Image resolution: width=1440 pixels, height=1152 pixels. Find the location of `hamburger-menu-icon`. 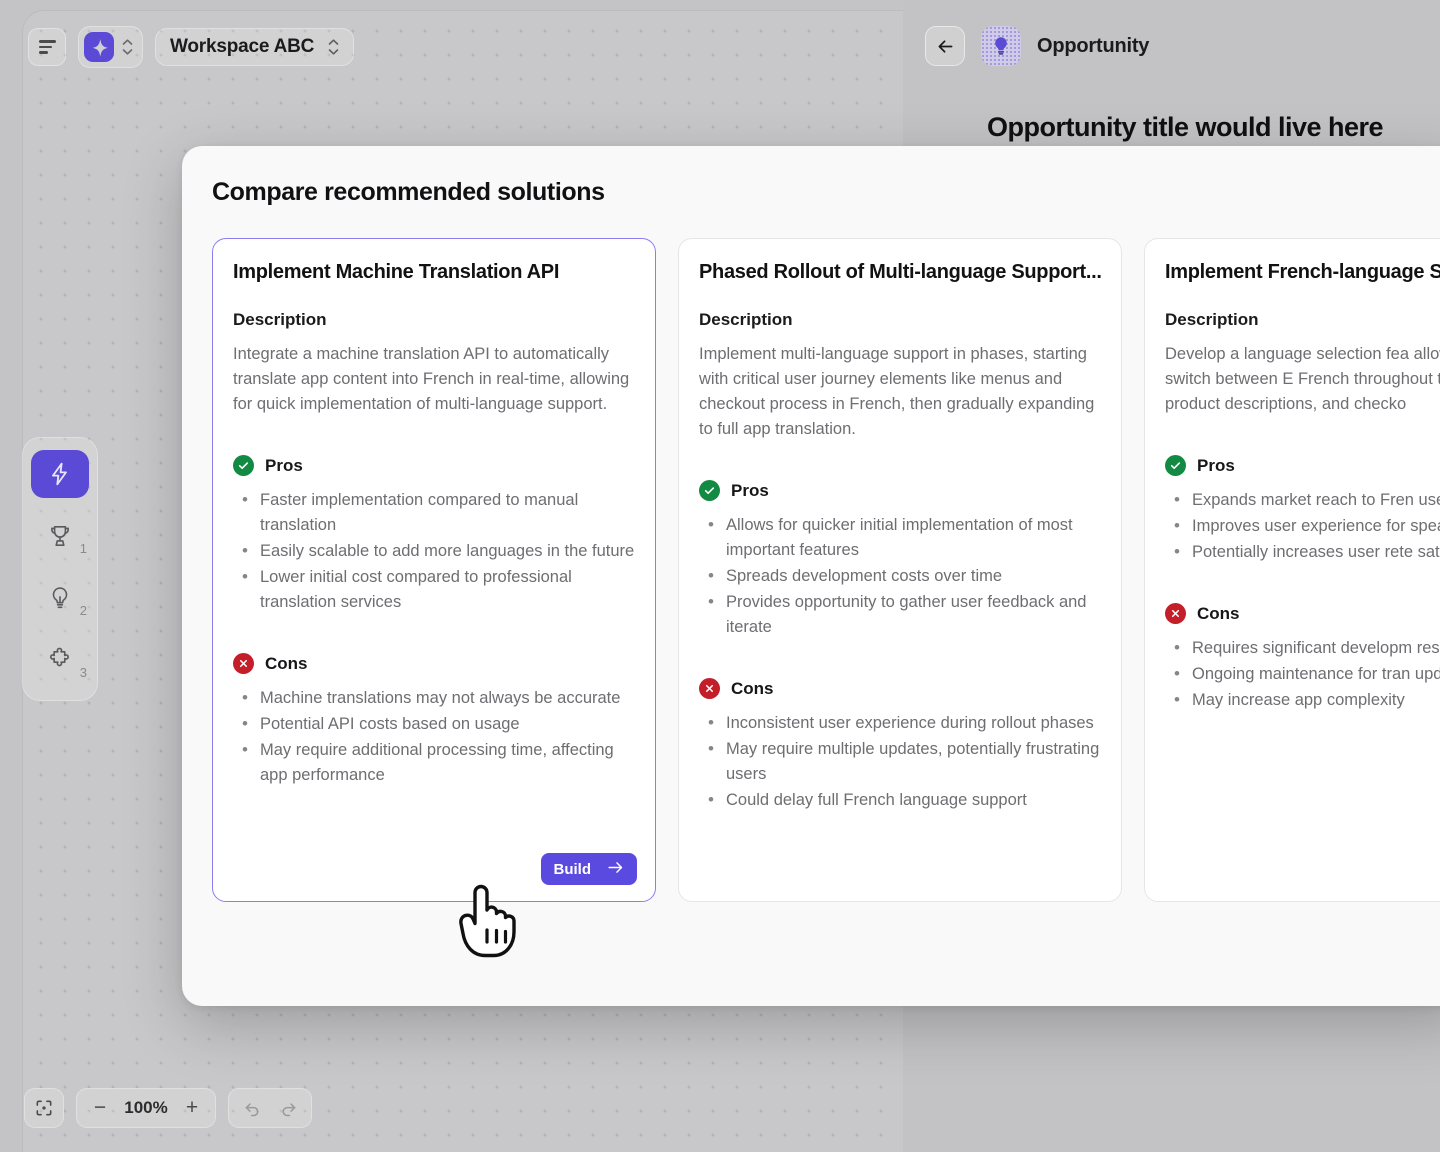

hamburger-menu-icon is located at coordinates (47, 47).